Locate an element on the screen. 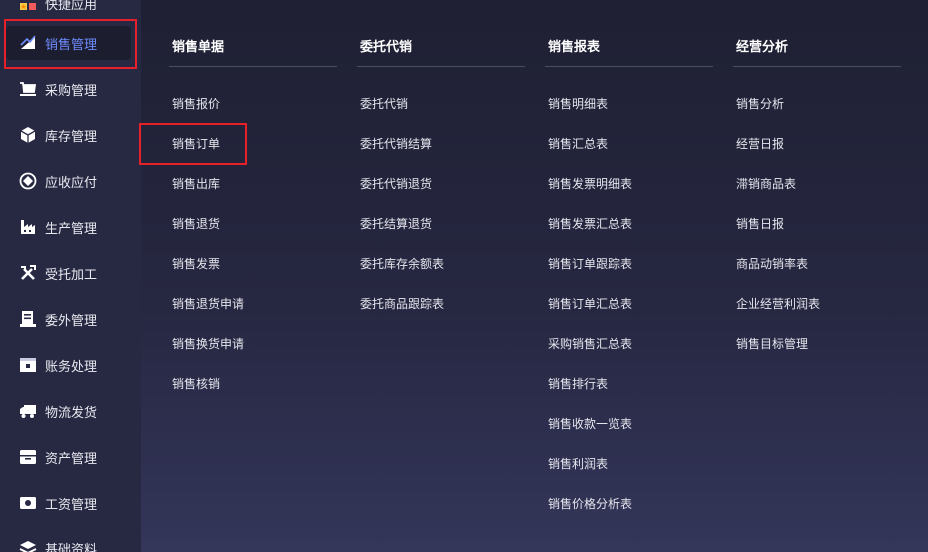 This screenshot has height=552, width=928. sidebar-item-label: 工资管理 is located at coordinates (71, 505).